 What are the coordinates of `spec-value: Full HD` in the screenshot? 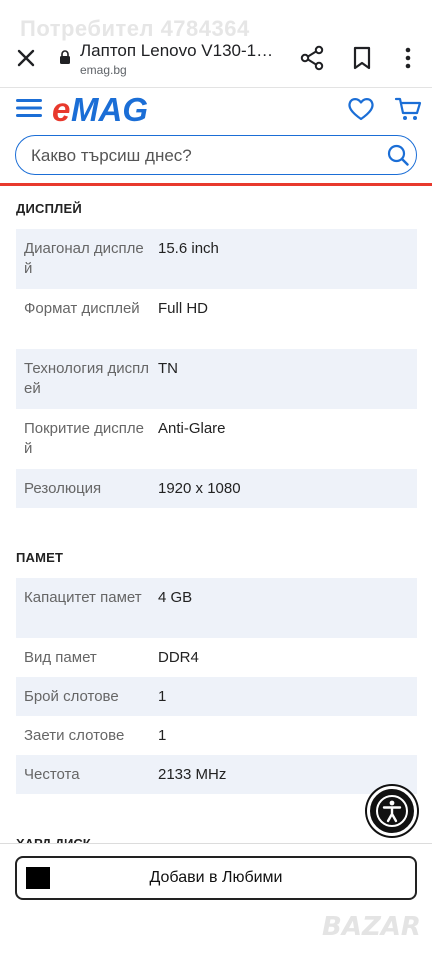 It's located at (183, 308).